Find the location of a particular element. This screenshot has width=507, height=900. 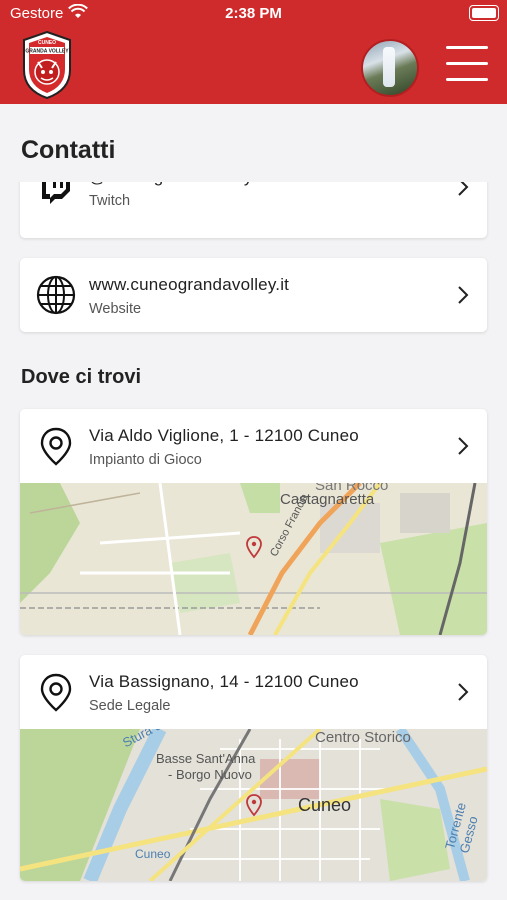

status-bar: Gestore 2:38 PM is located at coordinates (253, 14).